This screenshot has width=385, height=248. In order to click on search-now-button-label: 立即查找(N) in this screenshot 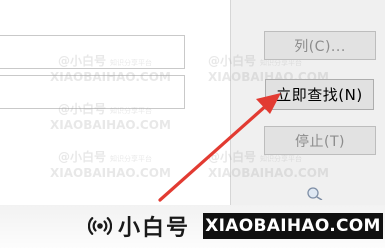, I will do `click(319, 95)`.